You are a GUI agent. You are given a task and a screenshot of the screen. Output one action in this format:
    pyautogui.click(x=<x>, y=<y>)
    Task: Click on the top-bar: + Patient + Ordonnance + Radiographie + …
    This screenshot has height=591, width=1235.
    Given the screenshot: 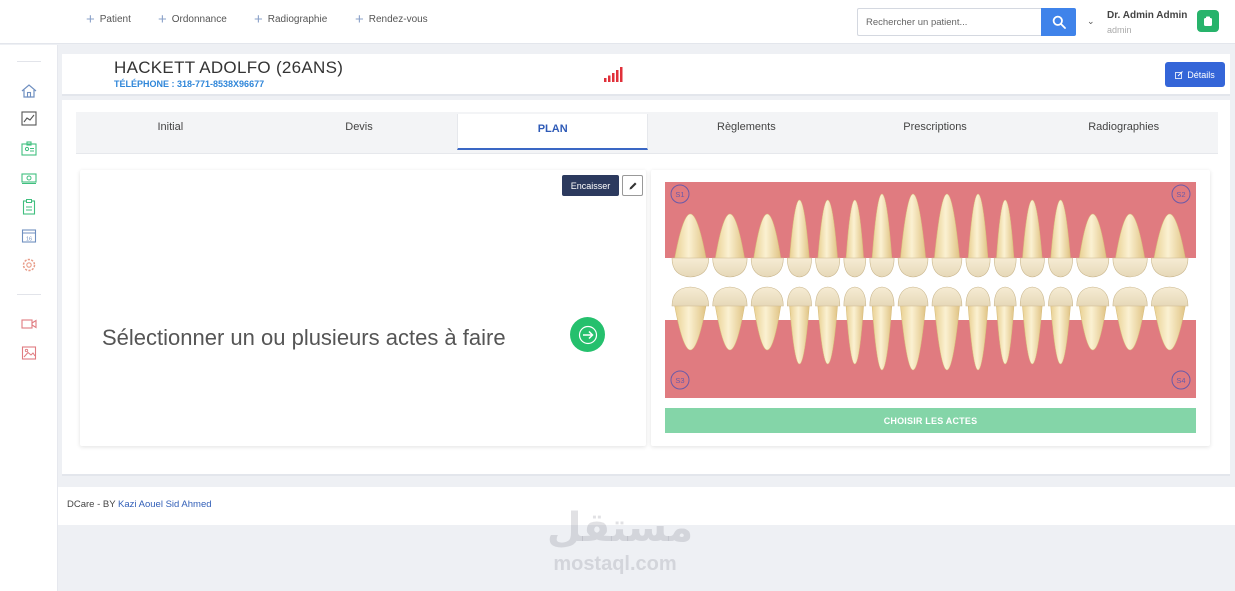 What is the action you would take?
    pyautogui.click(x=617, y=22)
    